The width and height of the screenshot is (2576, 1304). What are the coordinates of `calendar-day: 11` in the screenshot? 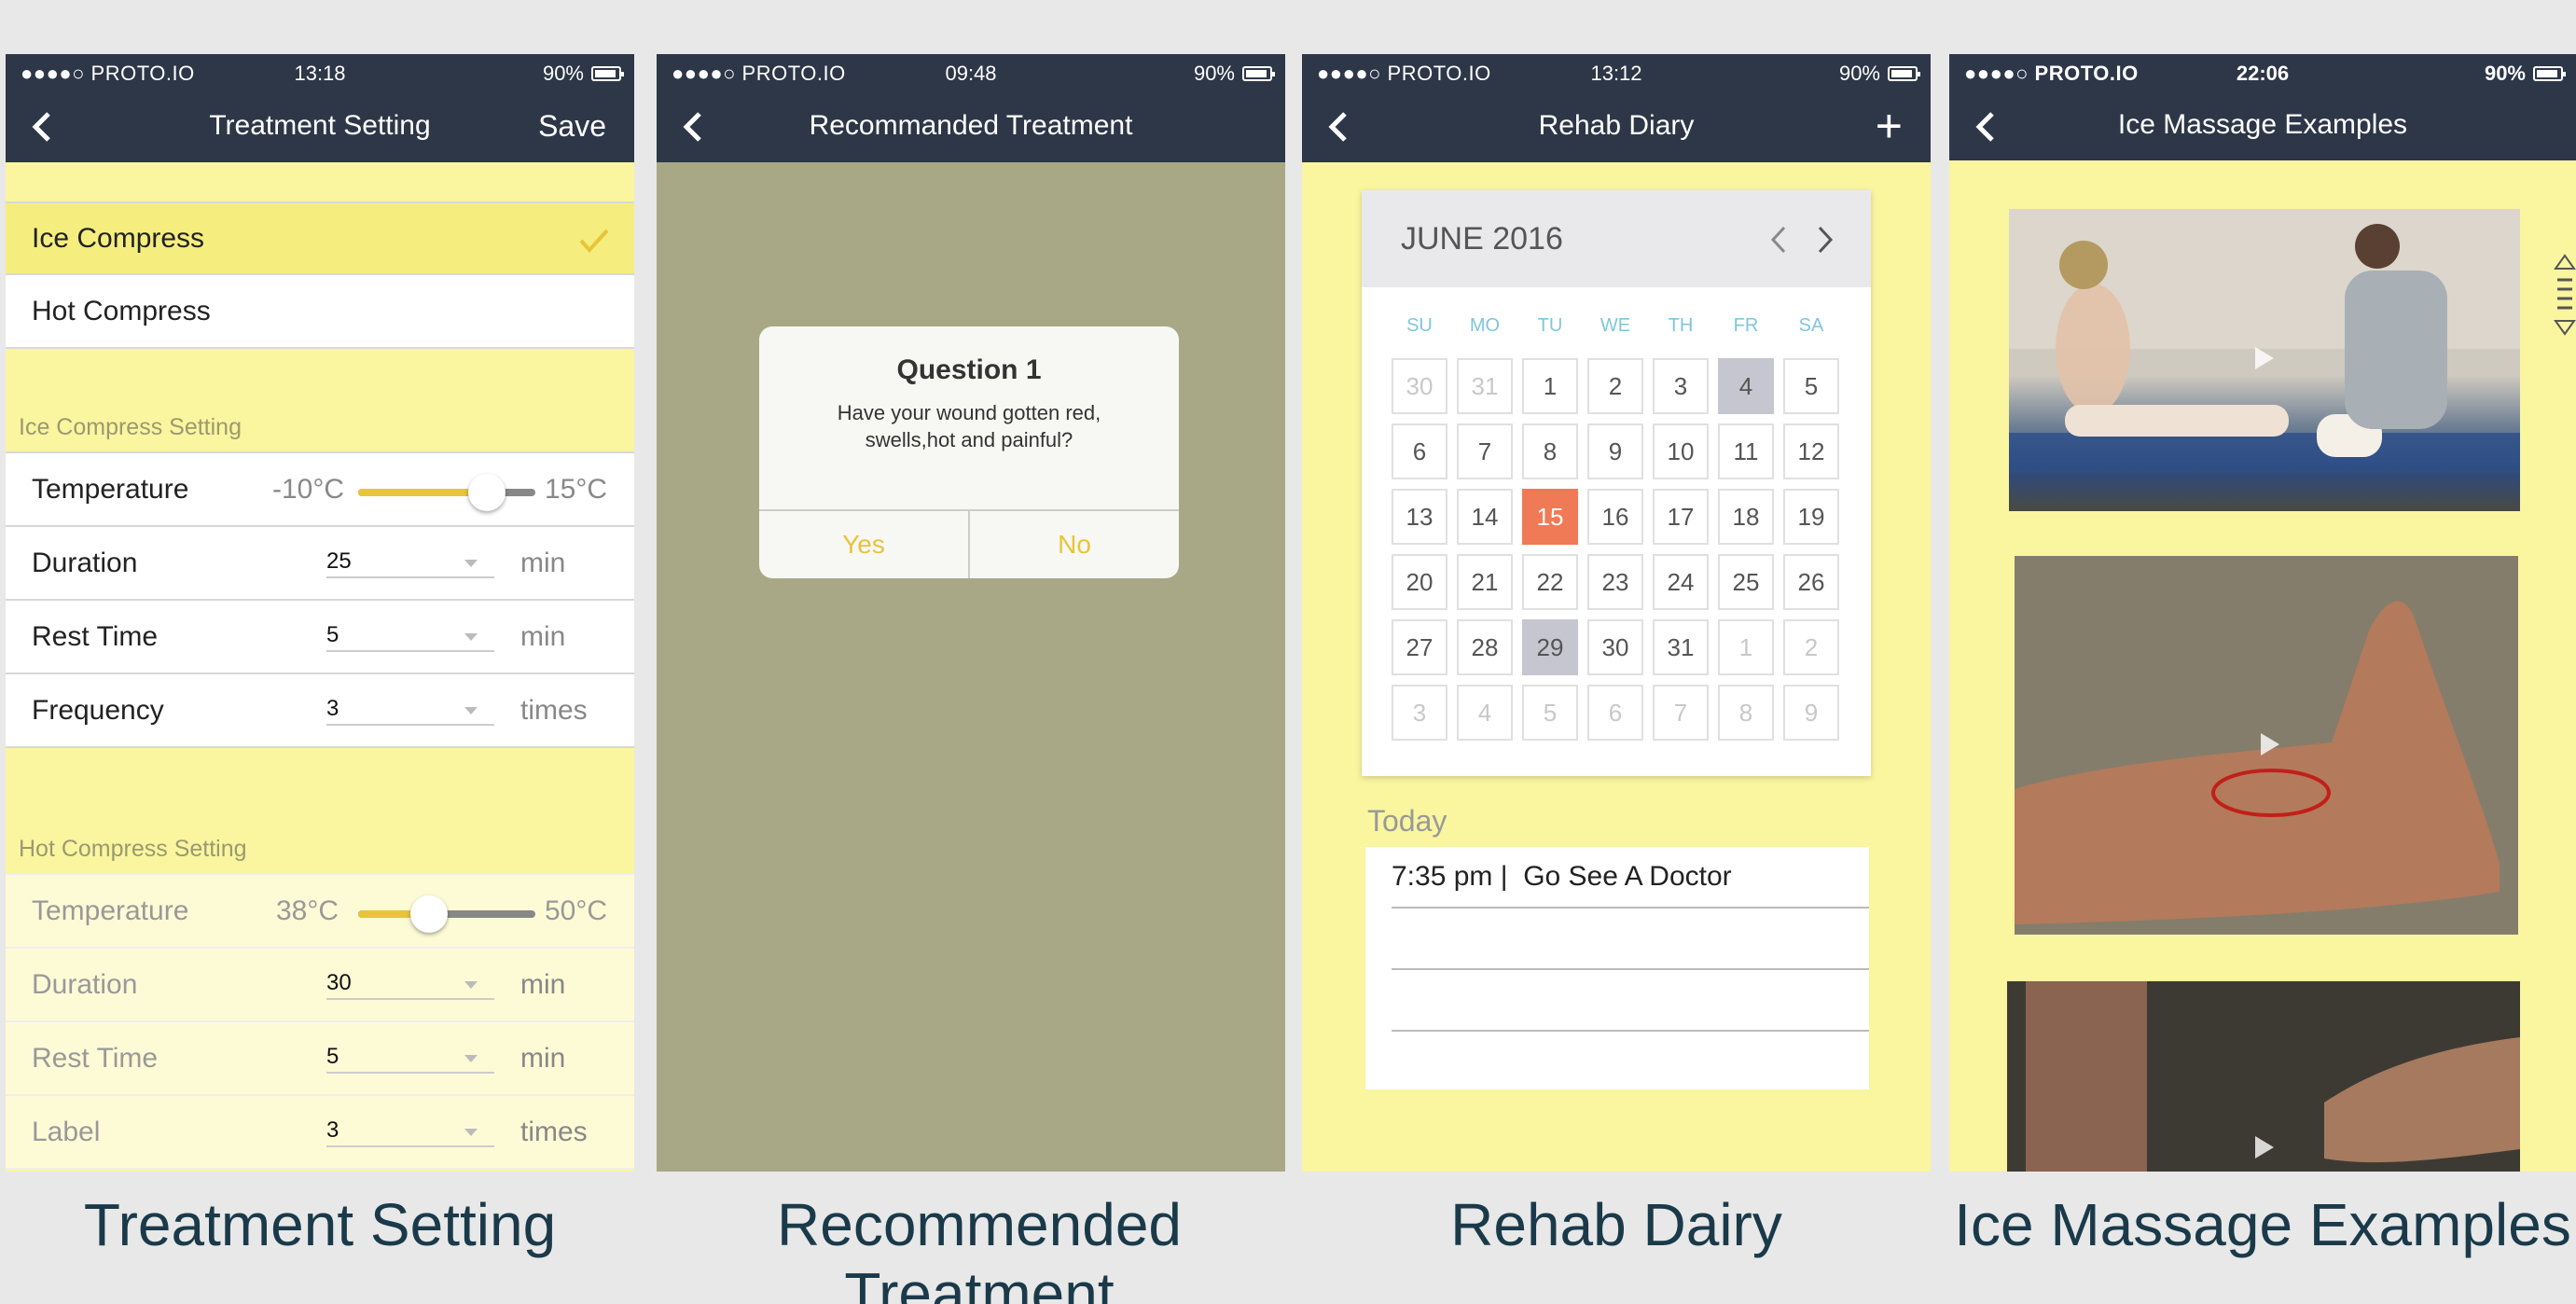 It's located at (1746, 451).